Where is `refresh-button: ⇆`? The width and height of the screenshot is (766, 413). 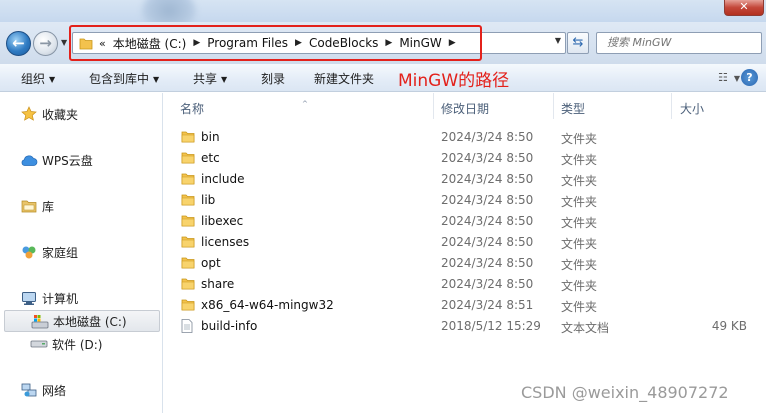
refresh-button: ⇆ is located at coordinates (578, 43).